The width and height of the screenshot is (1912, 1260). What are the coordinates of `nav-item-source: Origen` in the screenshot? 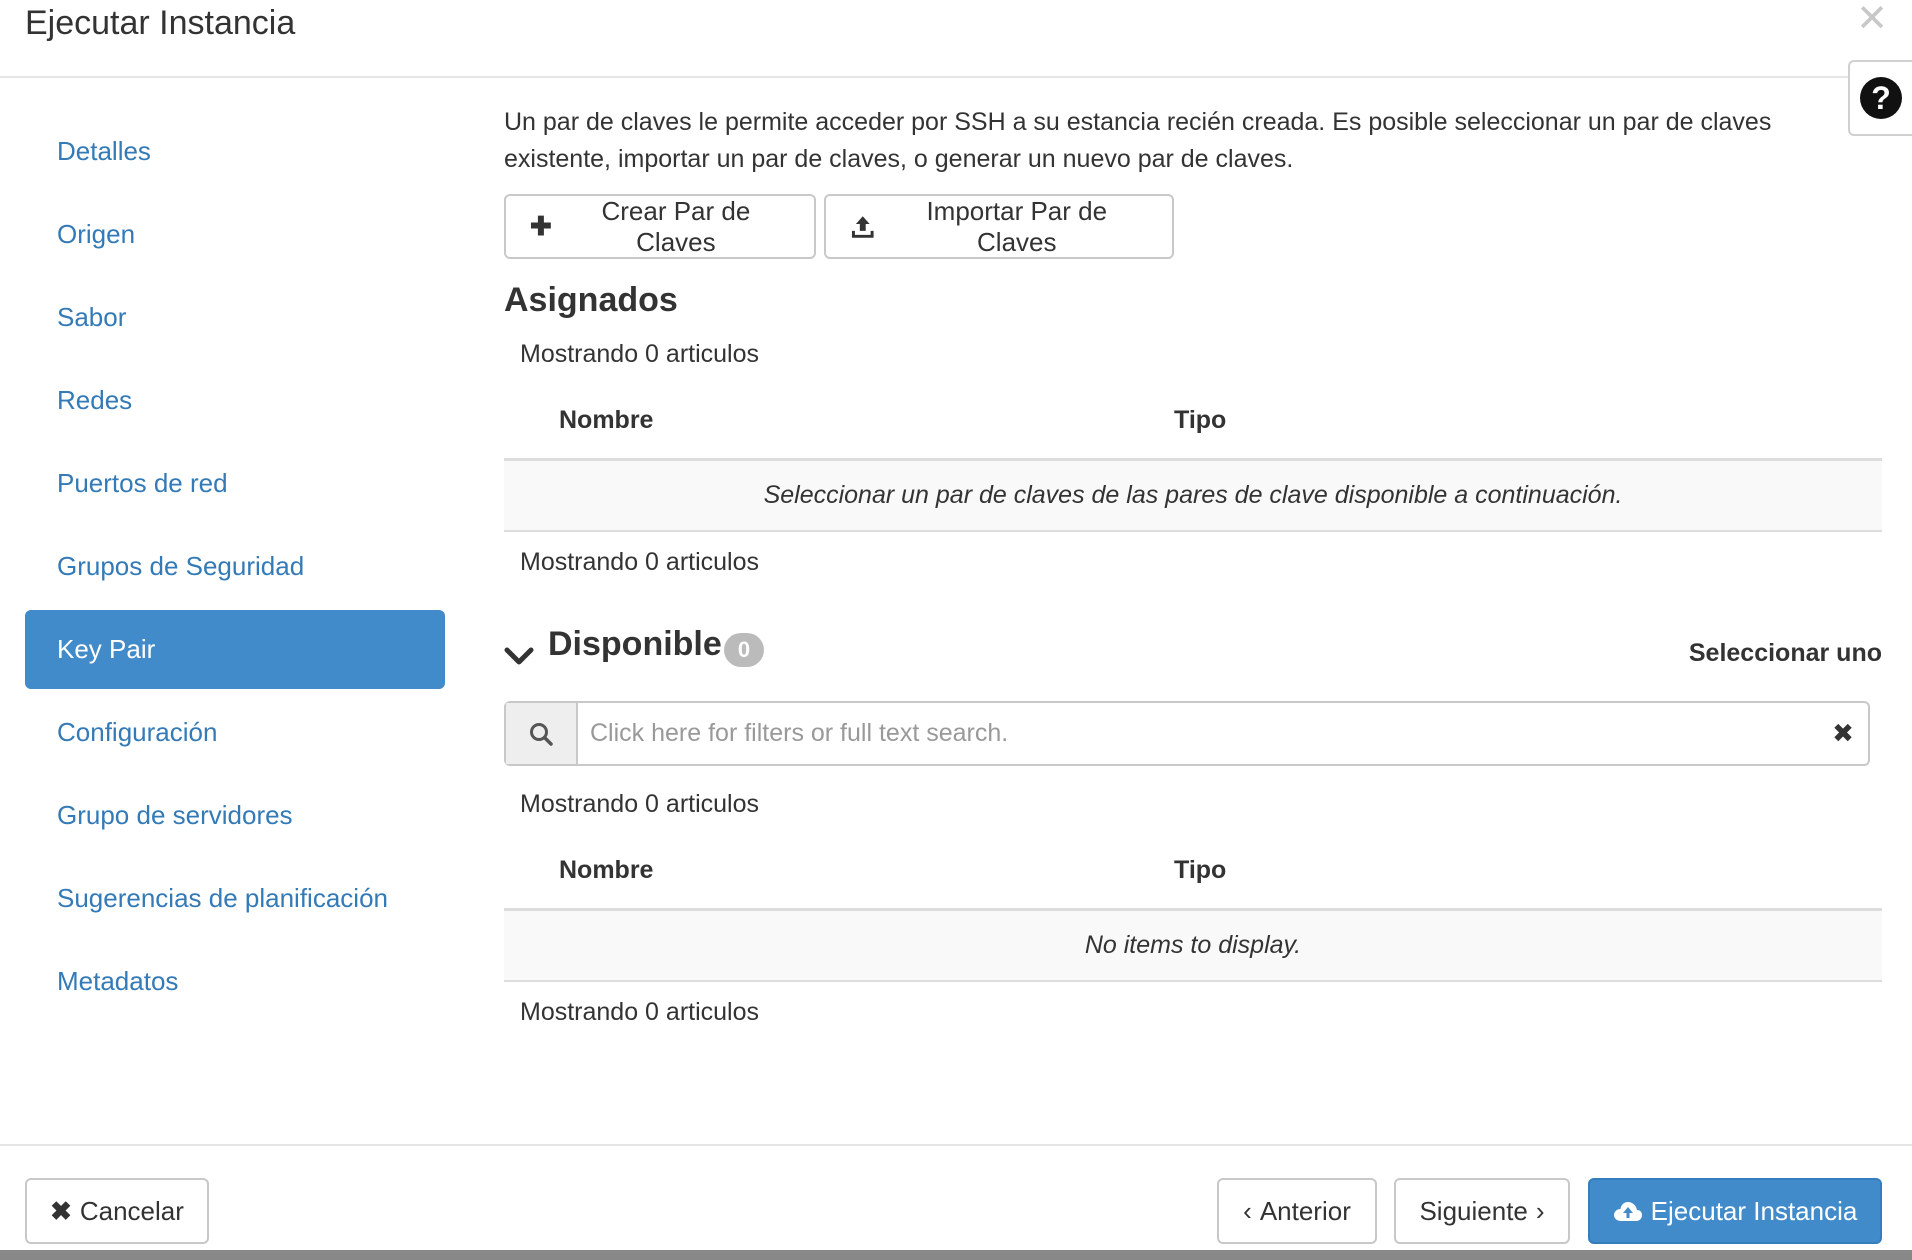 It's located at (235, 234).